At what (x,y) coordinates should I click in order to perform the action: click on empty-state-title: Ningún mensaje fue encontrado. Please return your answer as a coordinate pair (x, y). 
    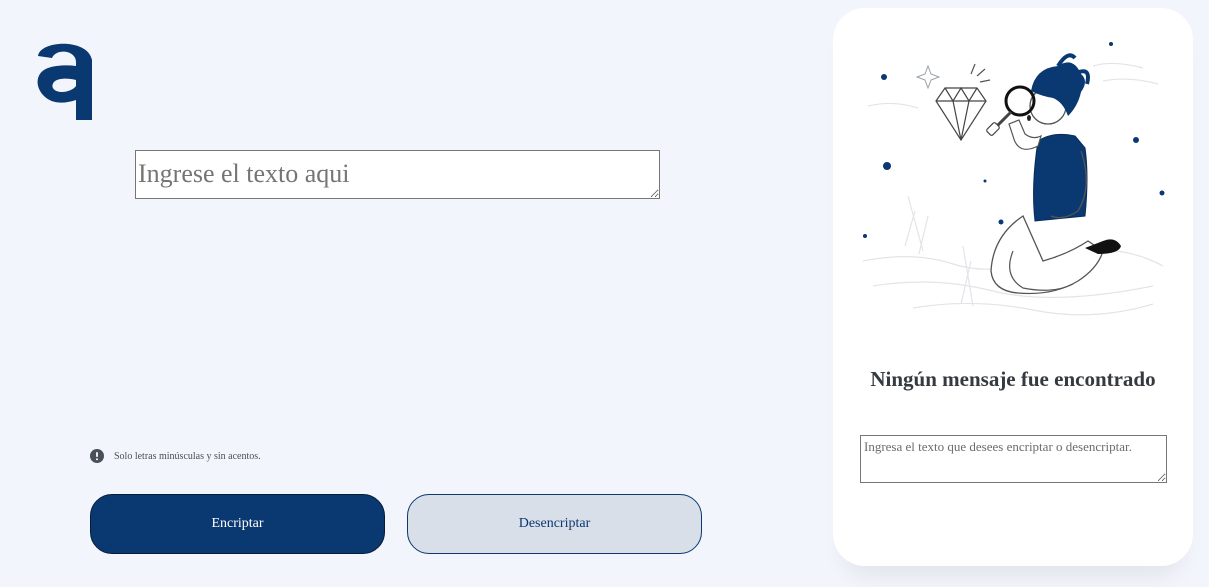
    Looking at the image, I should click on (1013, 379).